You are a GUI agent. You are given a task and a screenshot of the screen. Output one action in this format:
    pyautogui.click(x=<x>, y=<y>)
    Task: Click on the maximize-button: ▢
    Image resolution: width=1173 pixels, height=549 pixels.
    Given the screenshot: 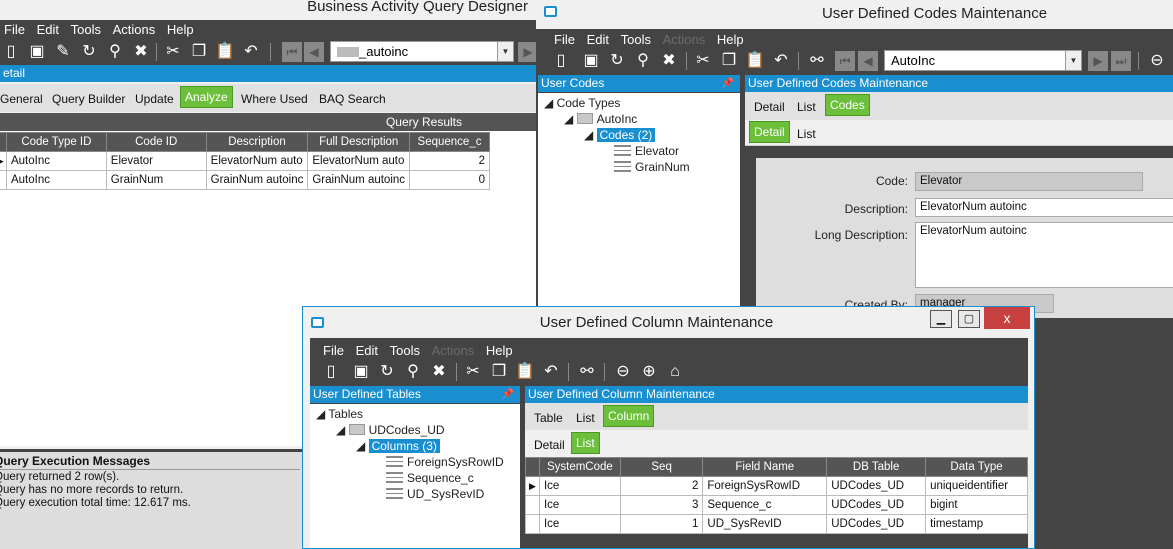 What is the action you would take?
    pyautogui.click(x=969, y=319)
    